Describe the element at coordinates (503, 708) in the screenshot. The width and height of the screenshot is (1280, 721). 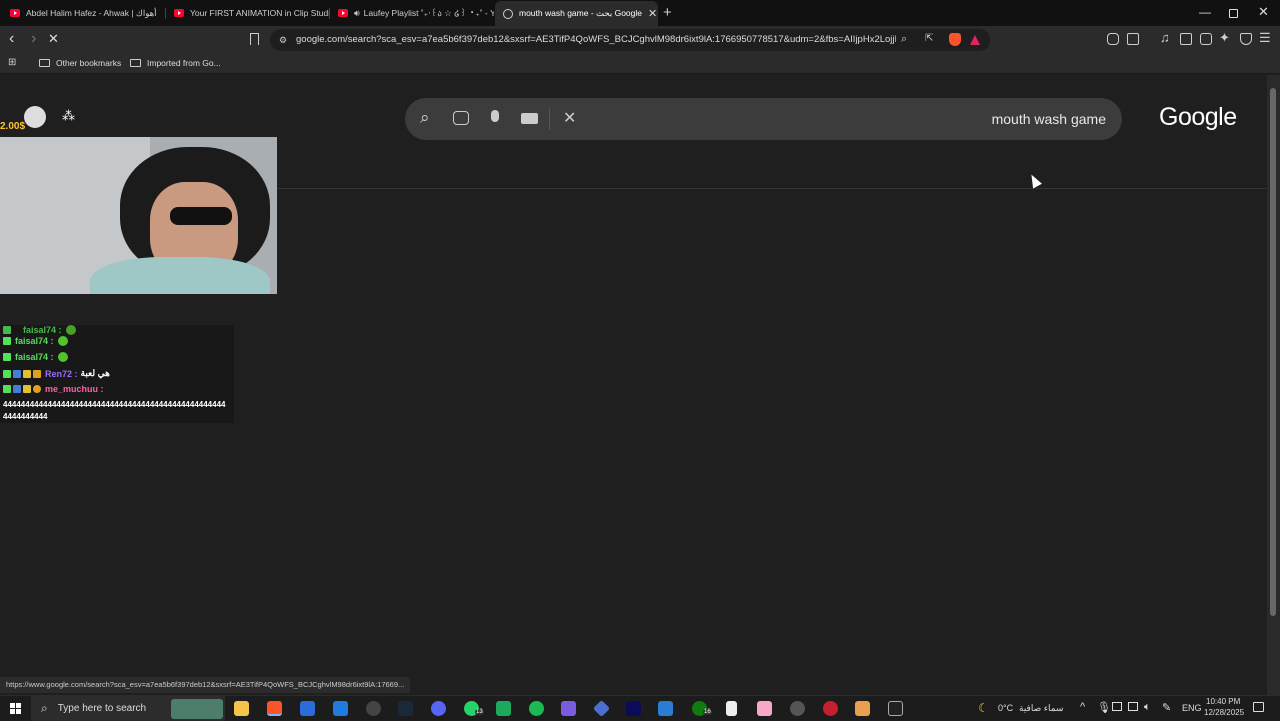
I see `phone-link-icon` at that location.